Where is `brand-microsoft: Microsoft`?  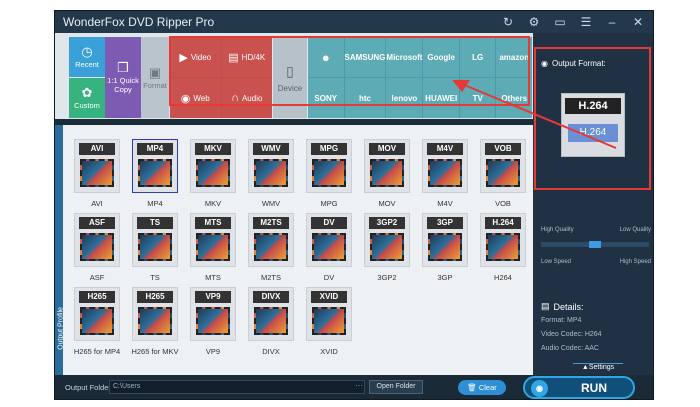 brand-microsoft: Microsoft is located at coordinates (404, 57).